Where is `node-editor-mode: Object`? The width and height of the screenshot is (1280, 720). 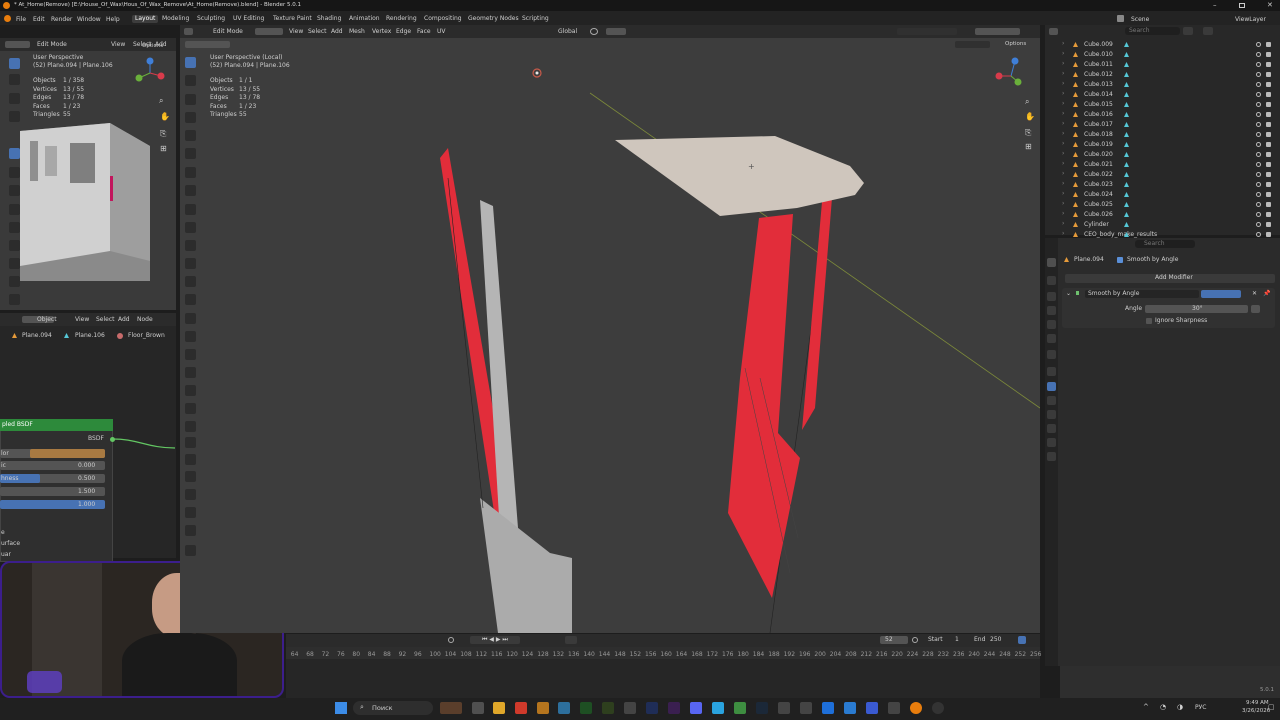
node-editor-mode: Object is located at coordinates (47, 320).